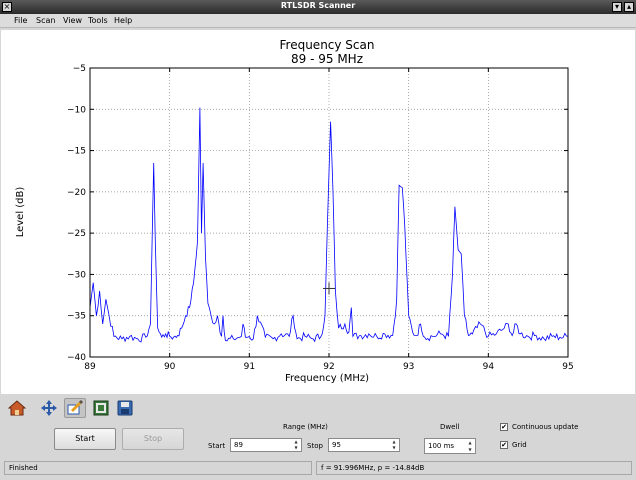 This screenshot has height=480, width=636. Describe the element at coordinates (158, 468) in the screenshot. I see `status-message: Finished` at that location.